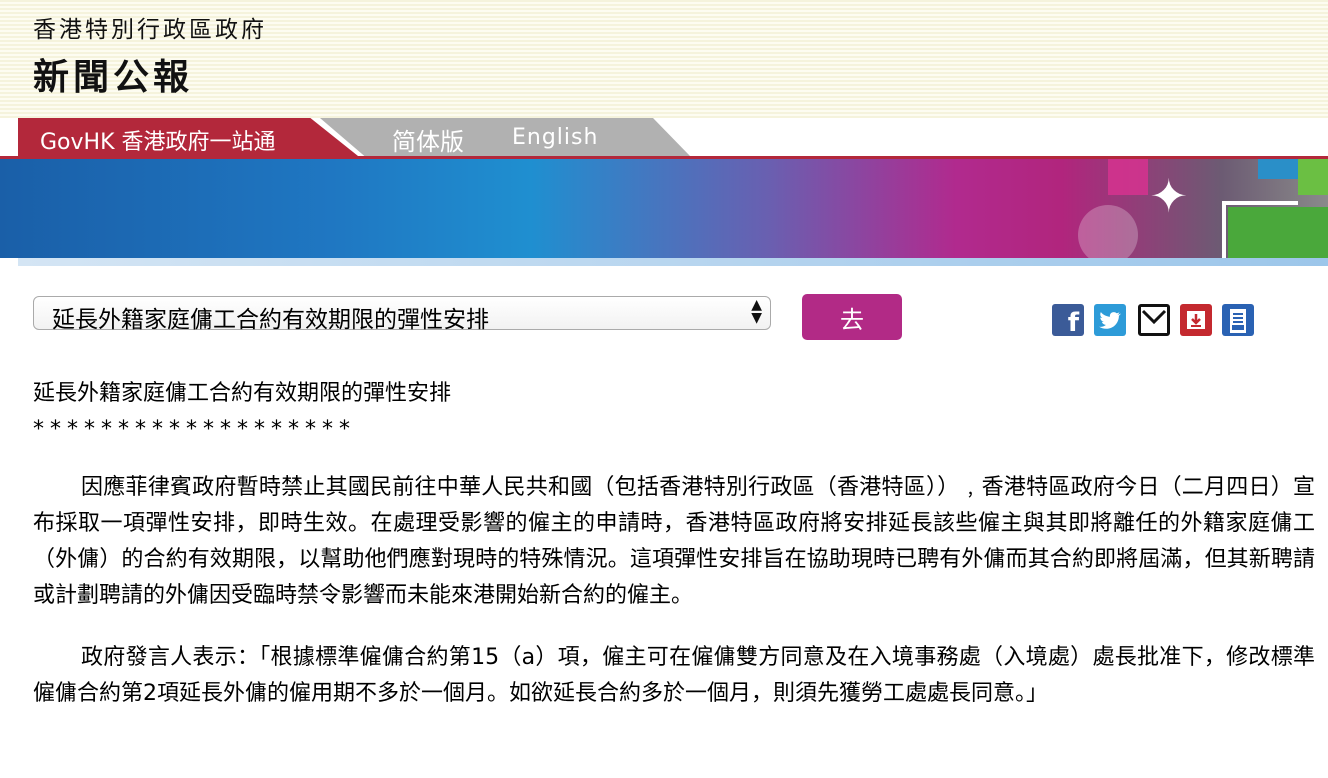 The width and height of the screenshot is (1328, 778). What do you see at coordinates (1168, 196) in the screenshot?
I see `sparkle-icon: ✦` at bounding box center [1168, 196].